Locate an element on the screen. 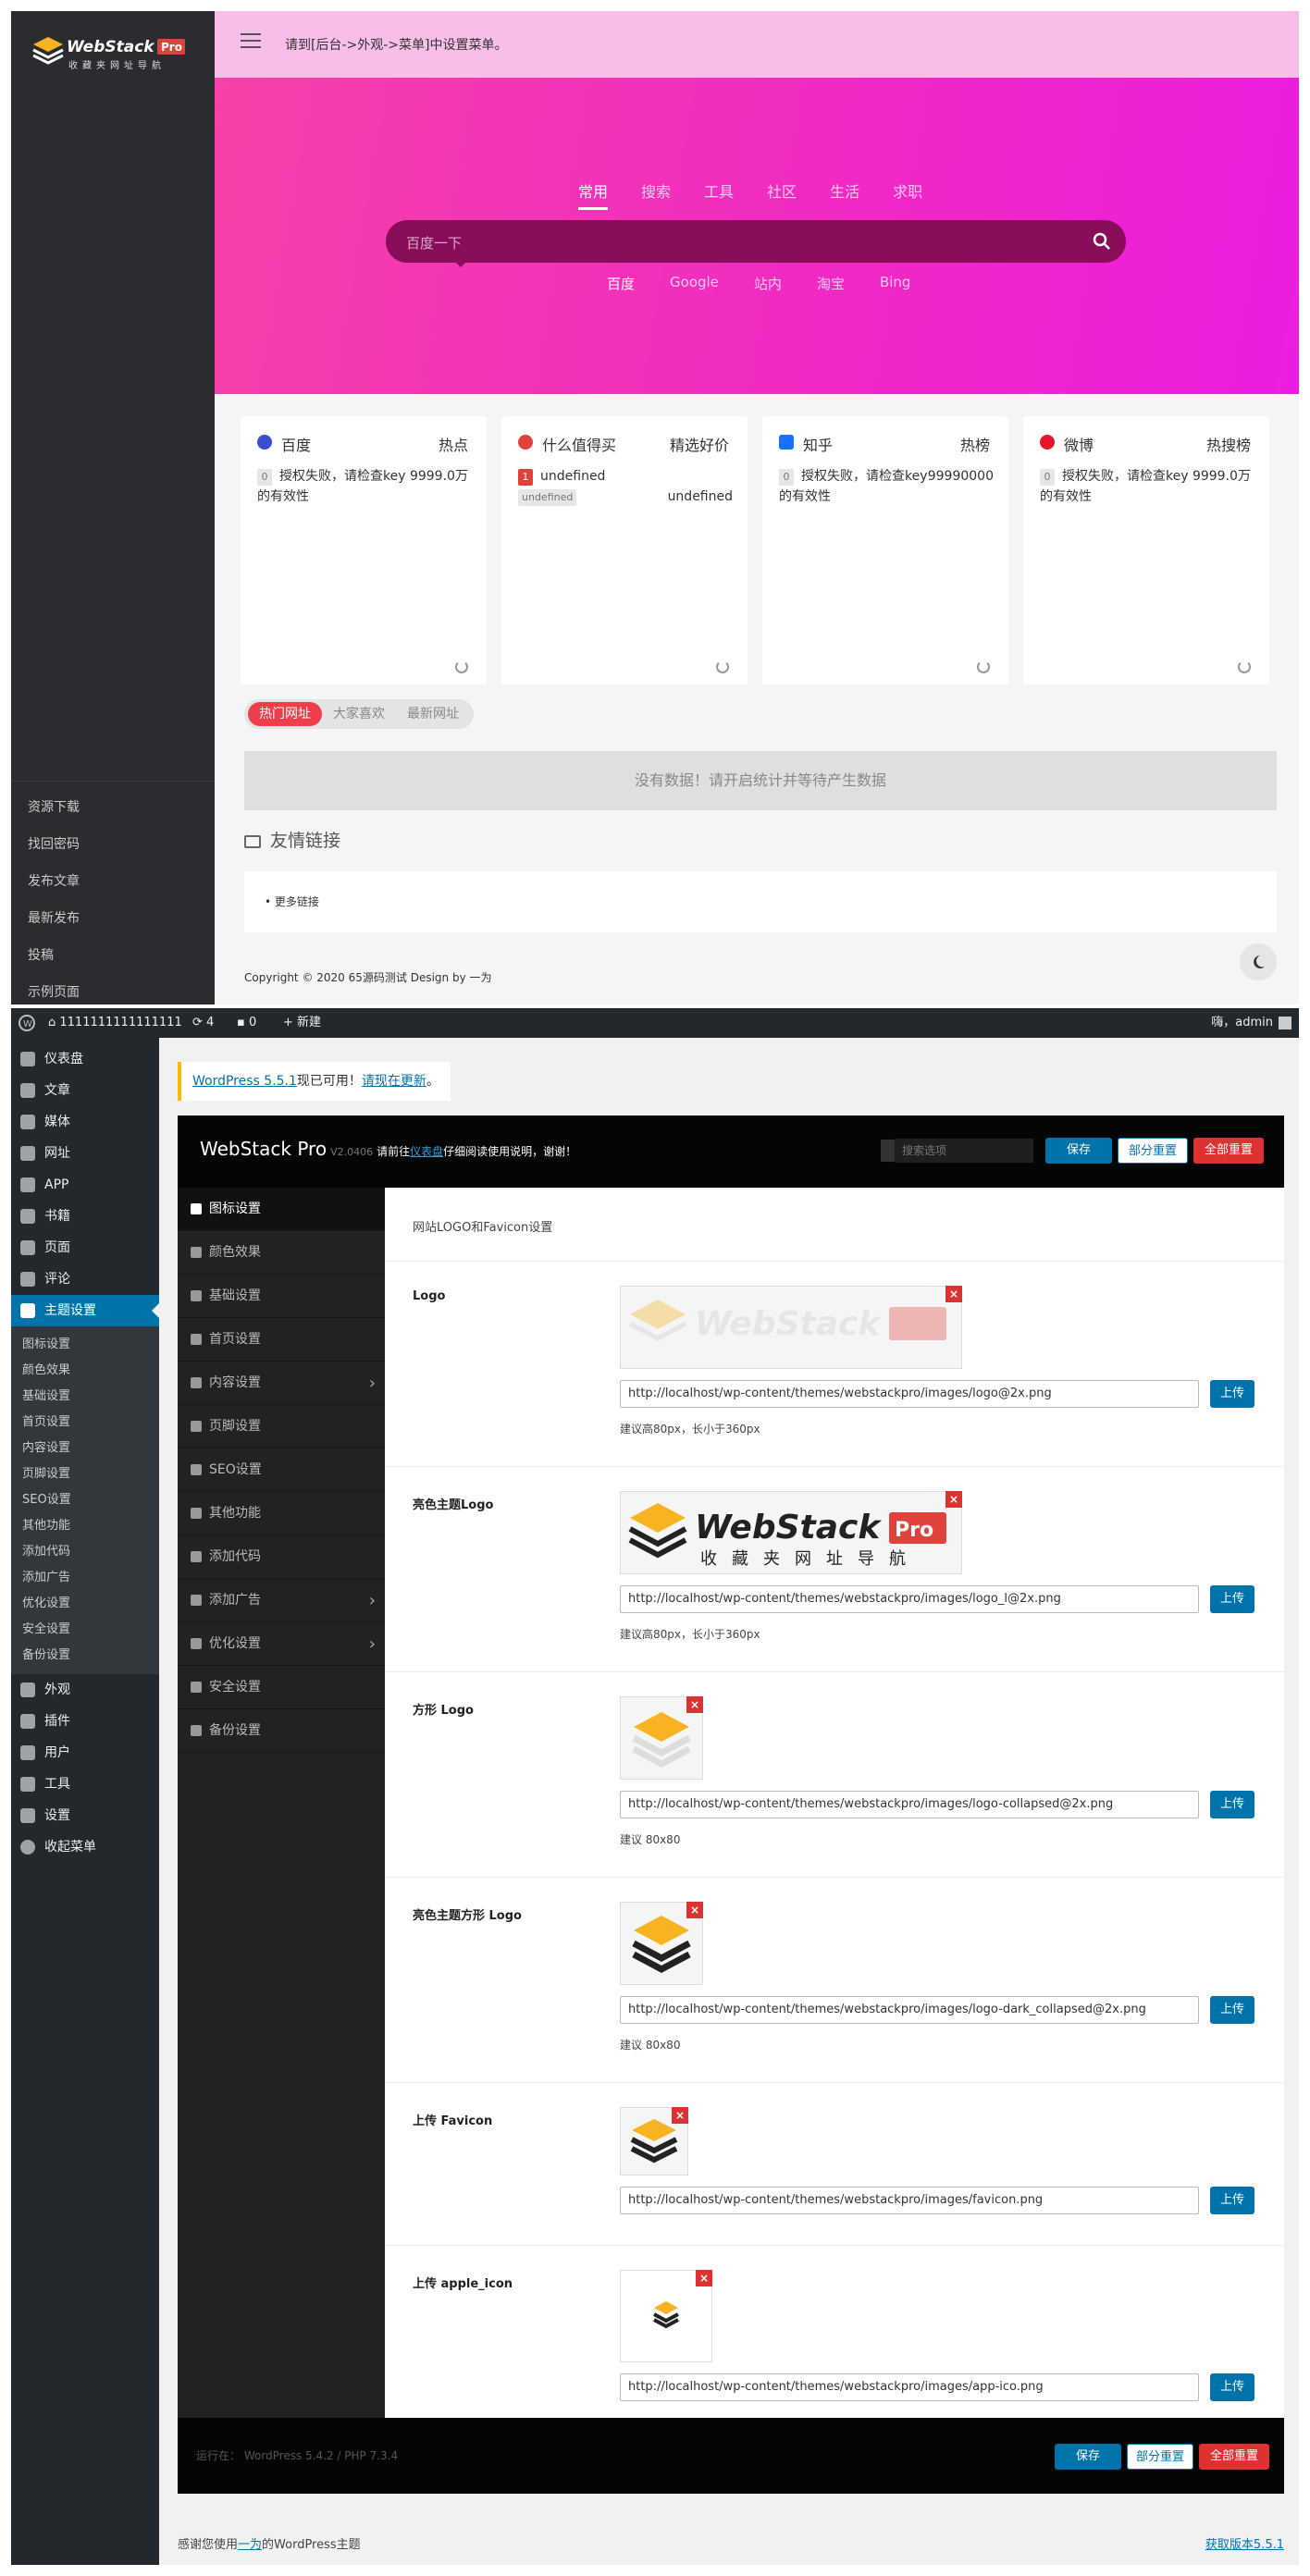 This screenshot has height=2576, width=1310. menu-app: APP is located at coordinates (85, 1185).